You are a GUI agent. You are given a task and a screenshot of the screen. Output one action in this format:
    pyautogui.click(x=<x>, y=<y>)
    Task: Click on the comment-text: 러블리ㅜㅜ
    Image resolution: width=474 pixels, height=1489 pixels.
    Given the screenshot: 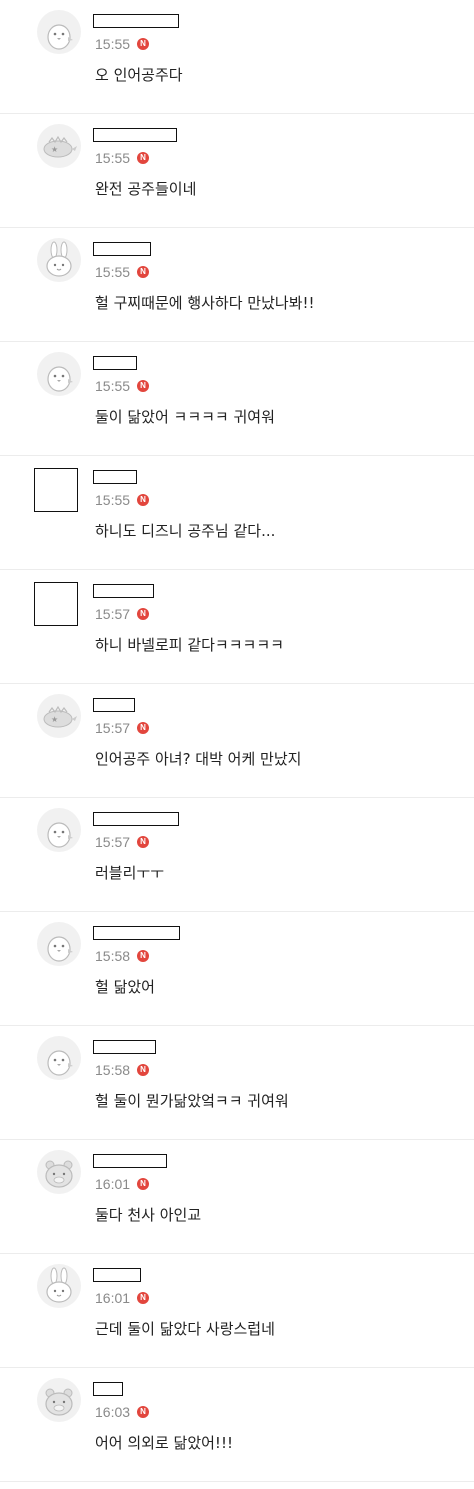 What is the action you would take?
    pyautogui.click(x=130, y=873)
    